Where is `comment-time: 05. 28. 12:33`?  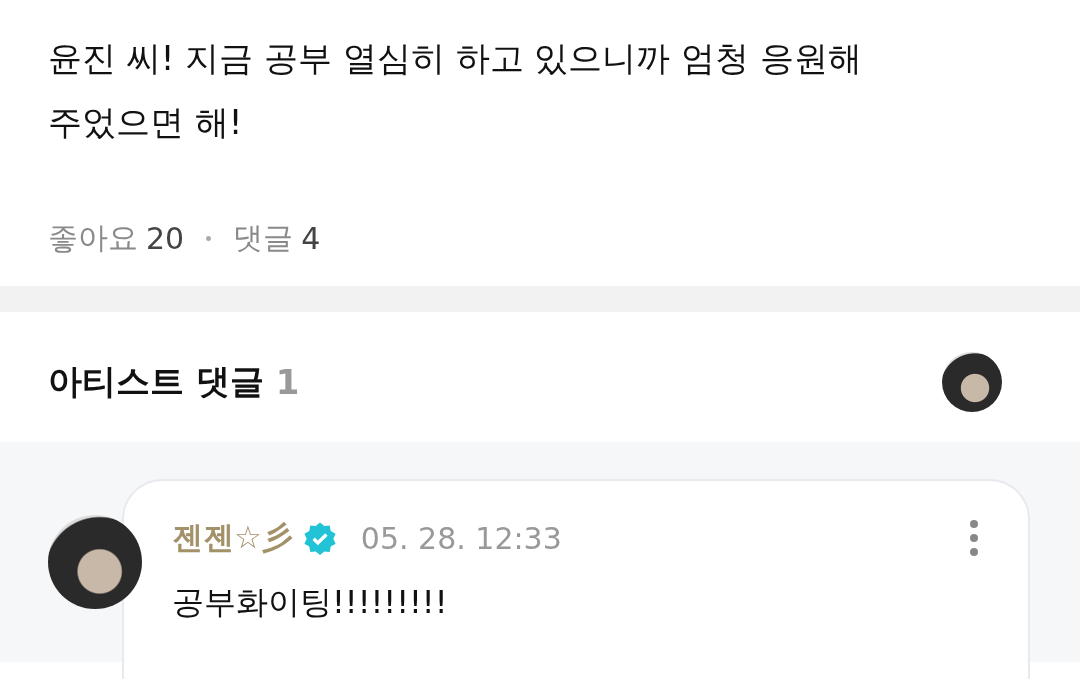 comment-time: 05. 28. 12:33 is located at coordinates (461, 538).